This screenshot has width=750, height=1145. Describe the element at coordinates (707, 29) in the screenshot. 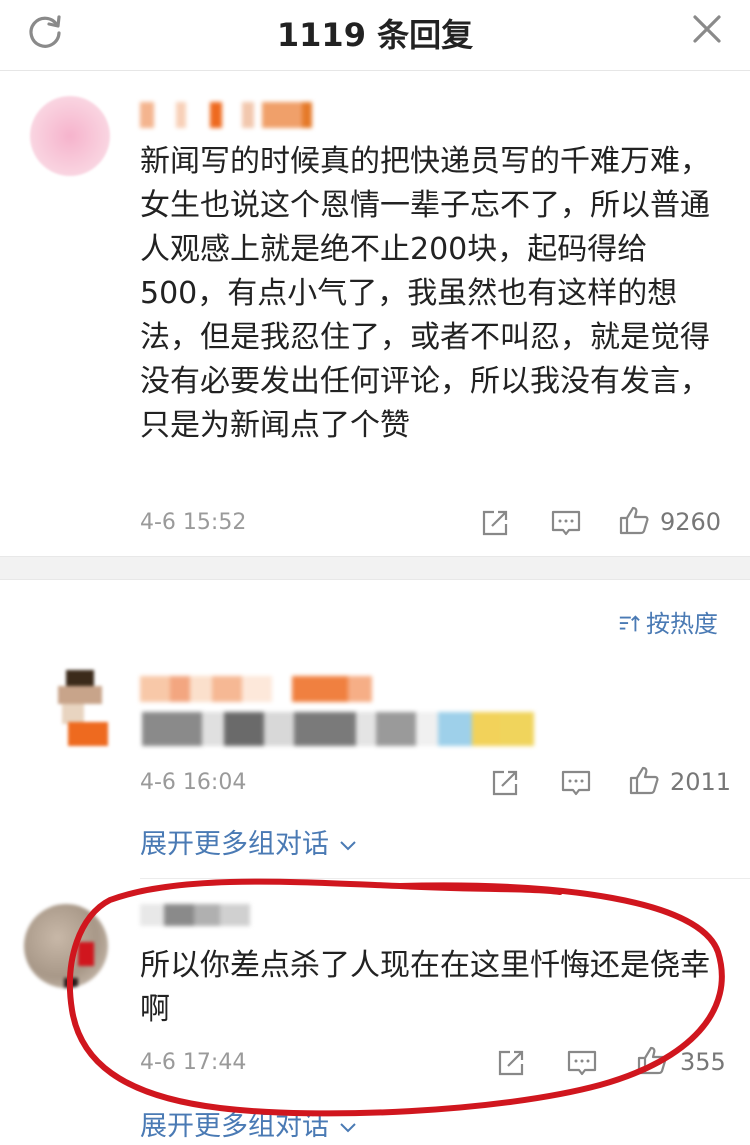

I see `close-icon` at that location.